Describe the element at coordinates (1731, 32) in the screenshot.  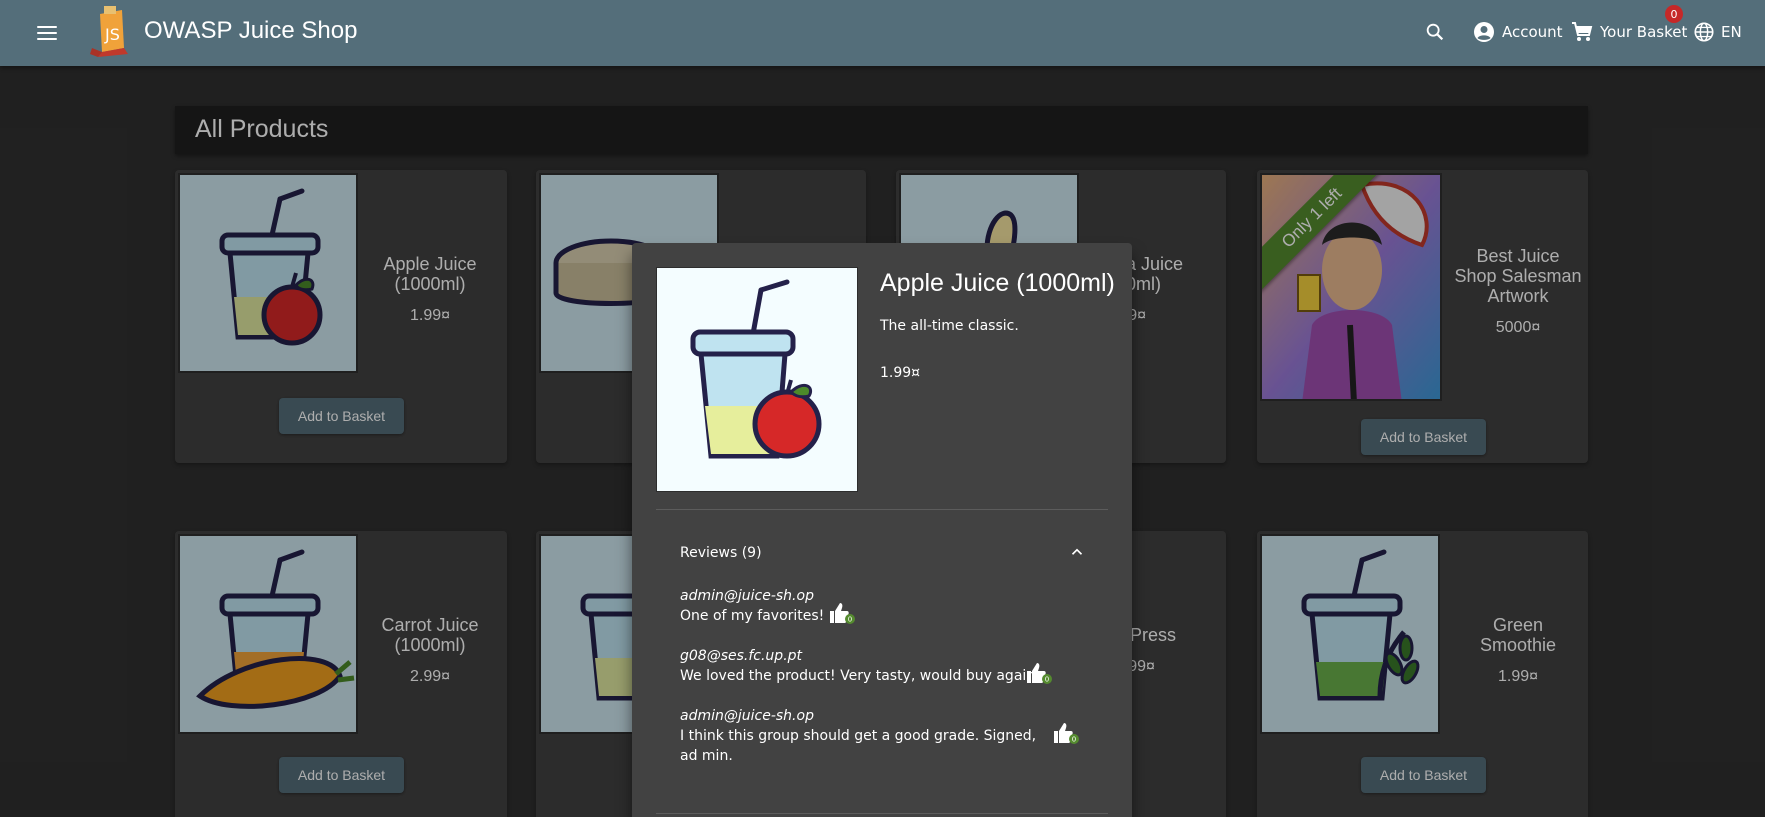
I see `language-label: EN` at that location.